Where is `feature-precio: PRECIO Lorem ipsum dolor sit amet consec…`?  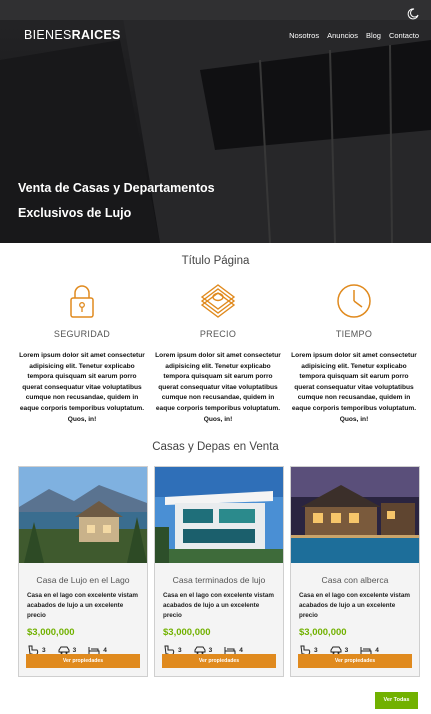
feature-precio: PRECIO Lorem ipsum dolor sit amet consec… is located at coordinates (218, 353).